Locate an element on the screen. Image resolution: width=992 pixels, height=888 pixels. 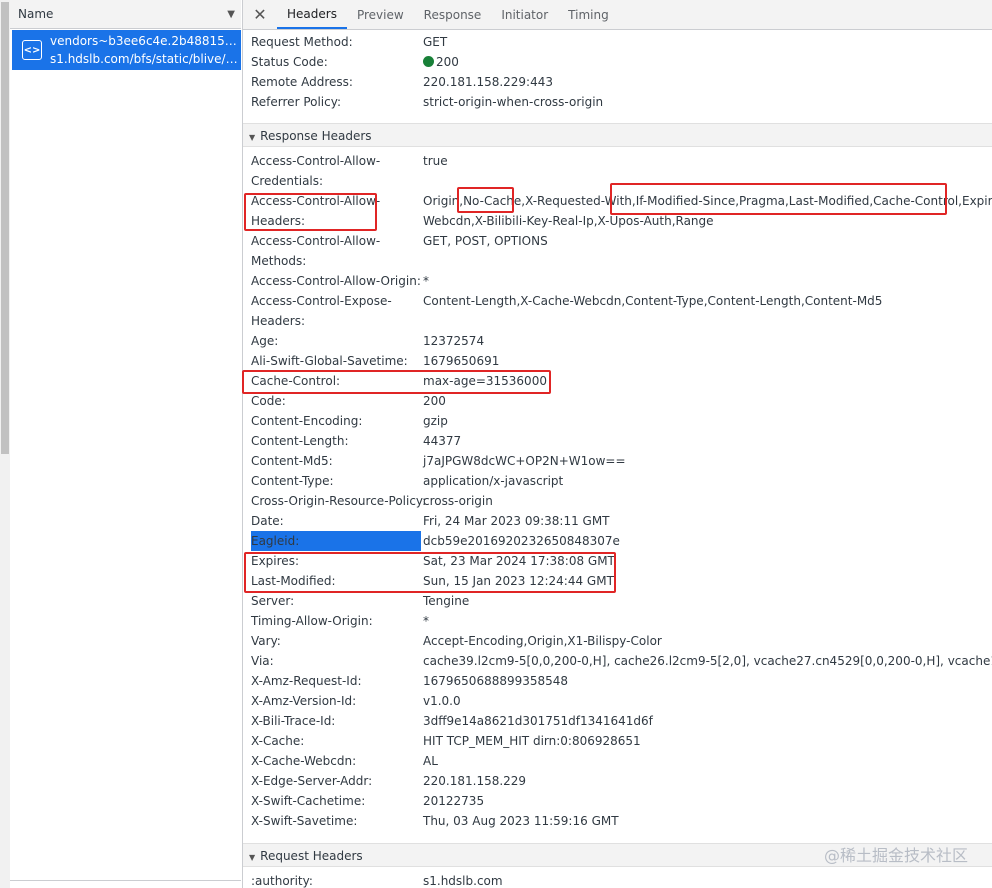
header-key: Content-Length: is located at coordinates (300, 441).